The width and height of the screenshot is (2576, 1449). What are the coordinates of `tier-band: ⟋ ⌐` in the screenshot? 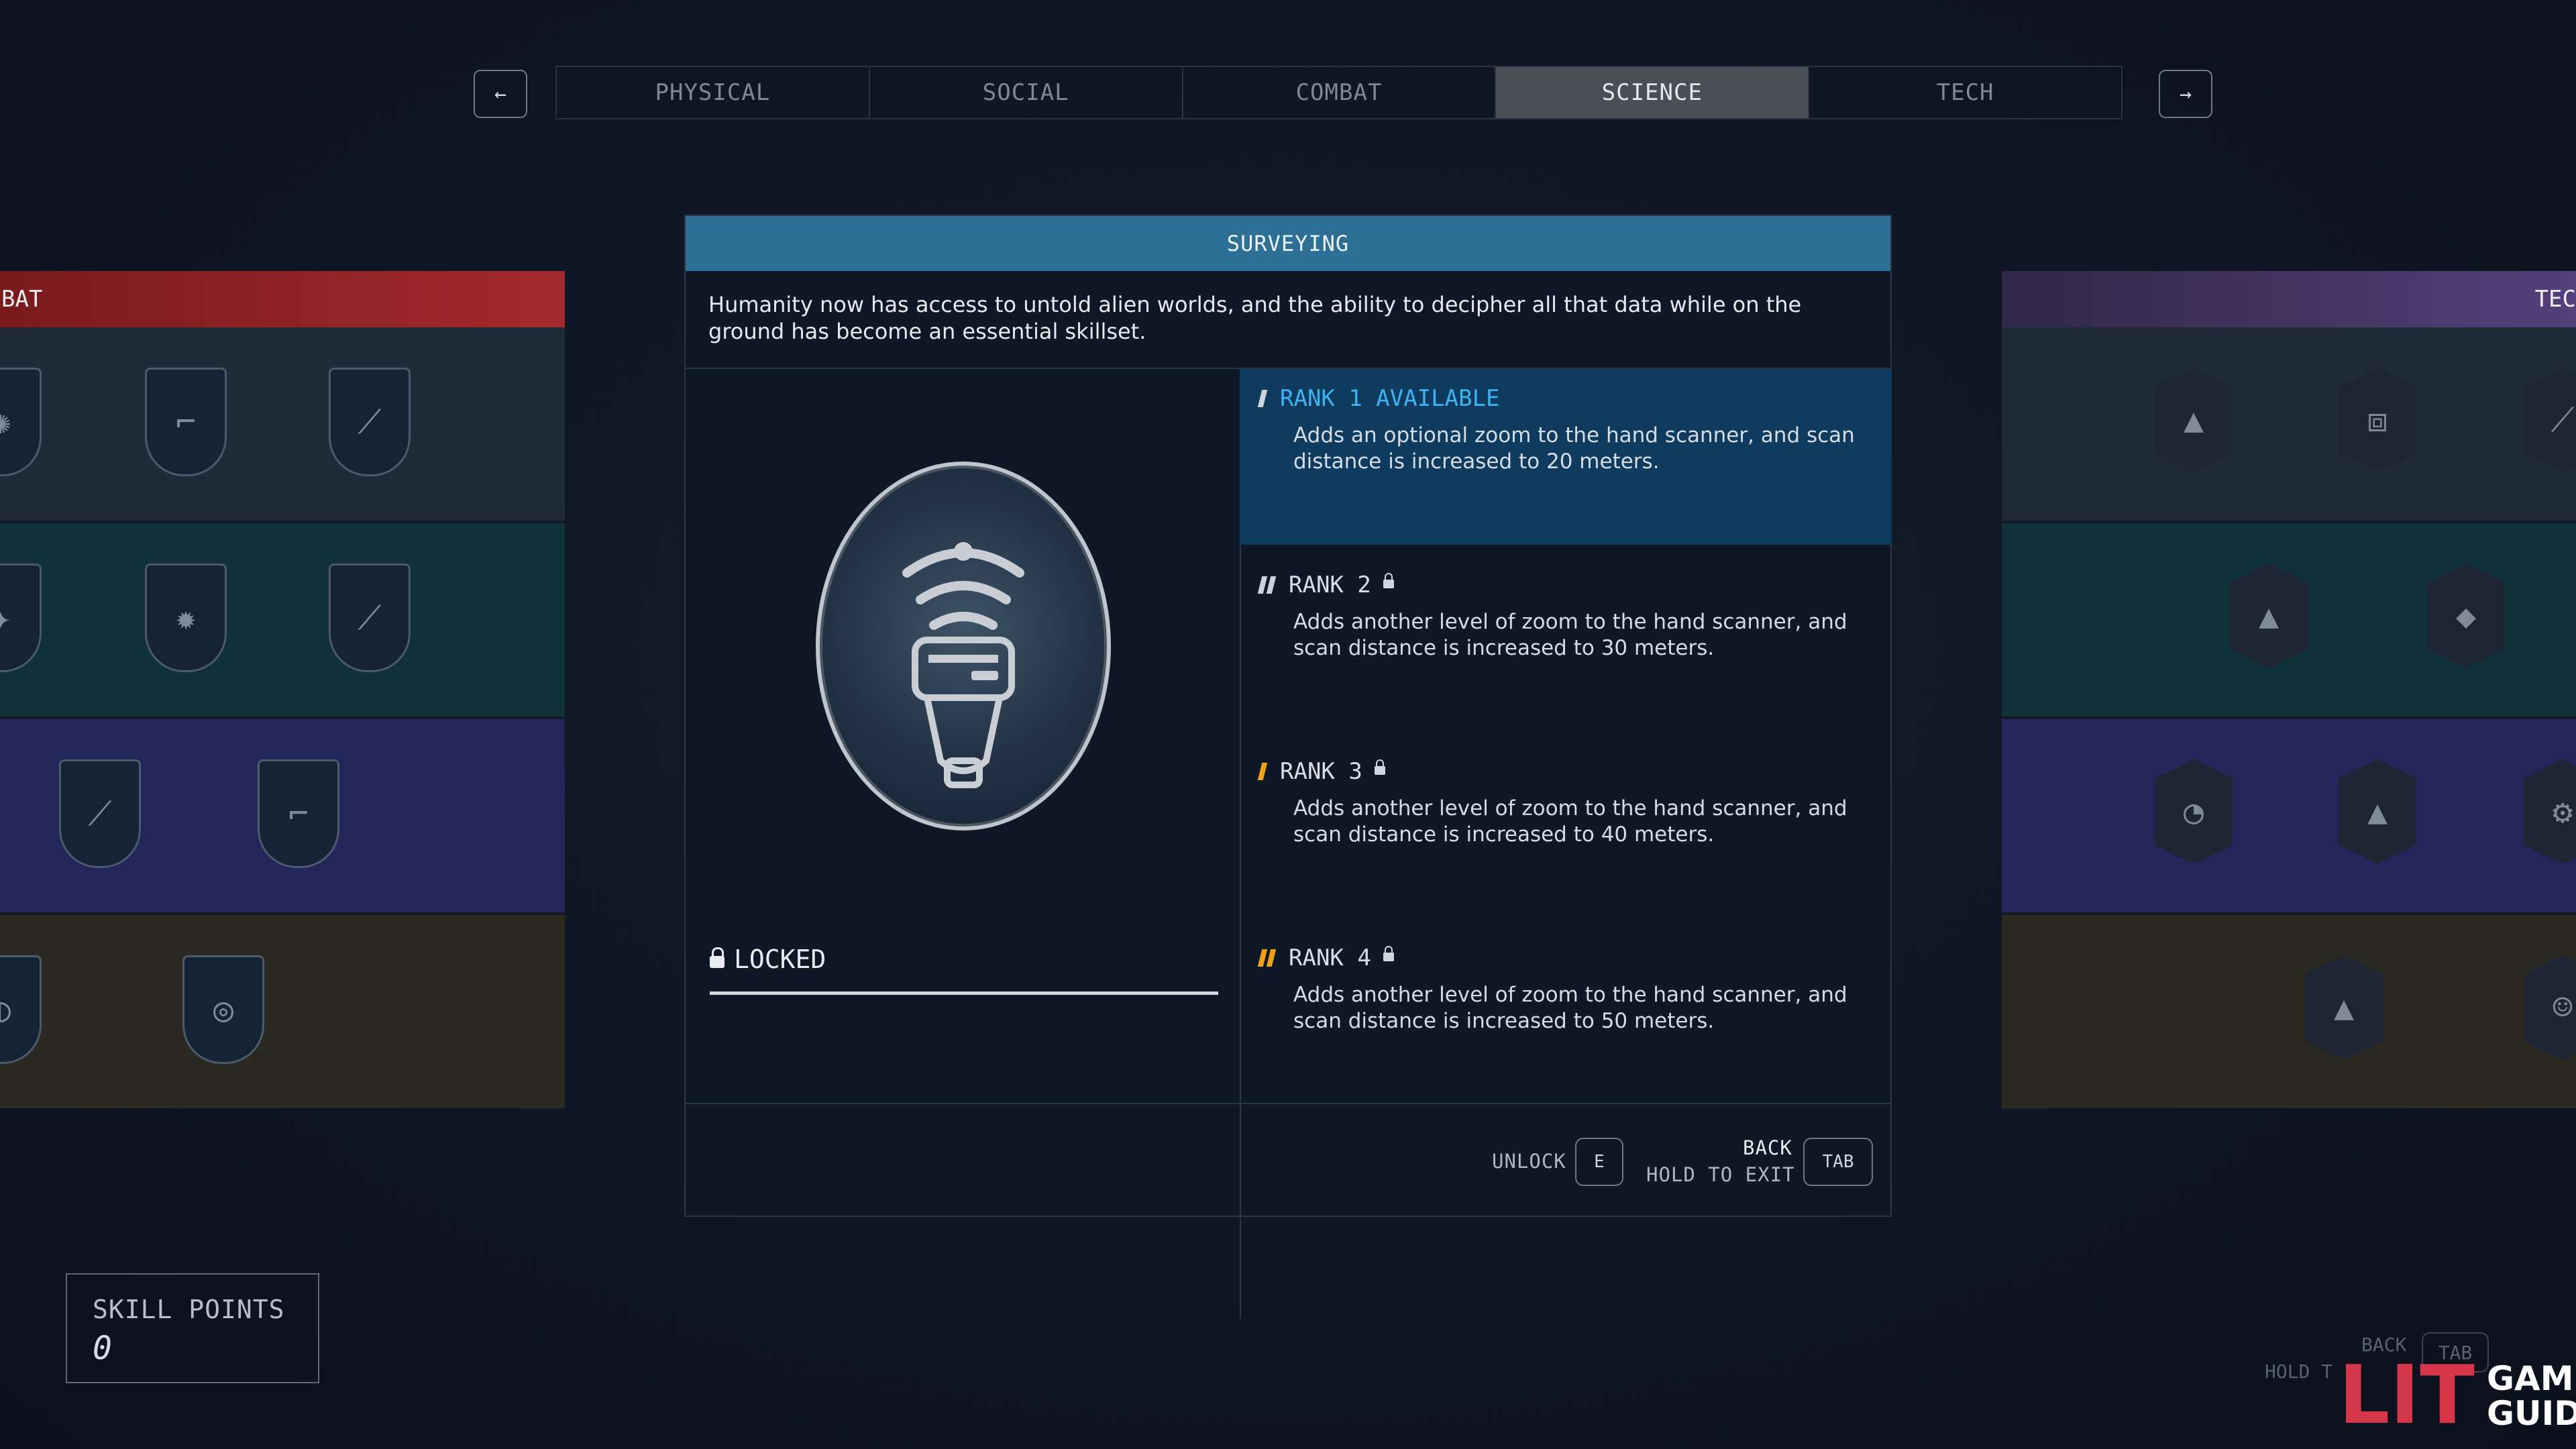 It's located at (282, 817).